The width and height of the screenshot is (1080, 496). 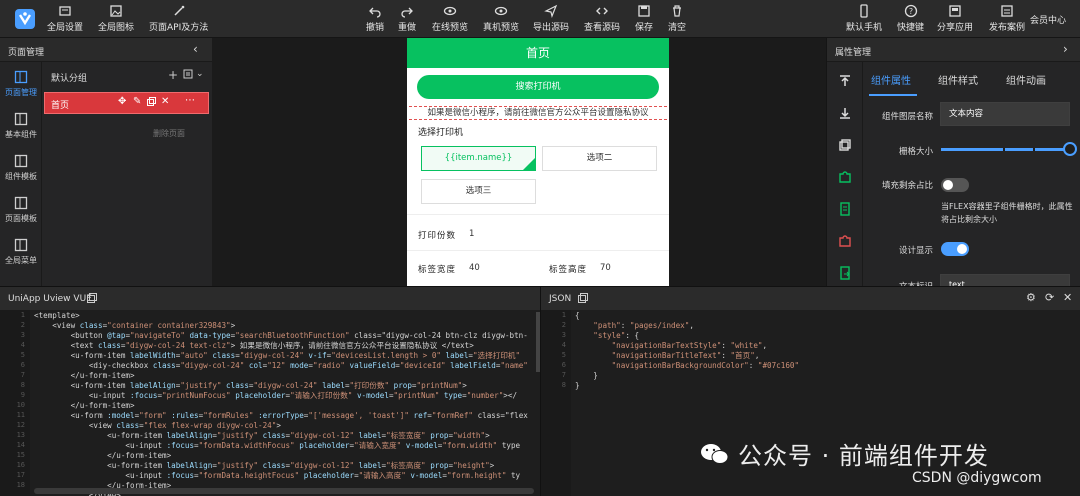 What do you see at coordinates (151, 103) in the screenshot?
I see `copy-icon` at bounding box center [151, 103].